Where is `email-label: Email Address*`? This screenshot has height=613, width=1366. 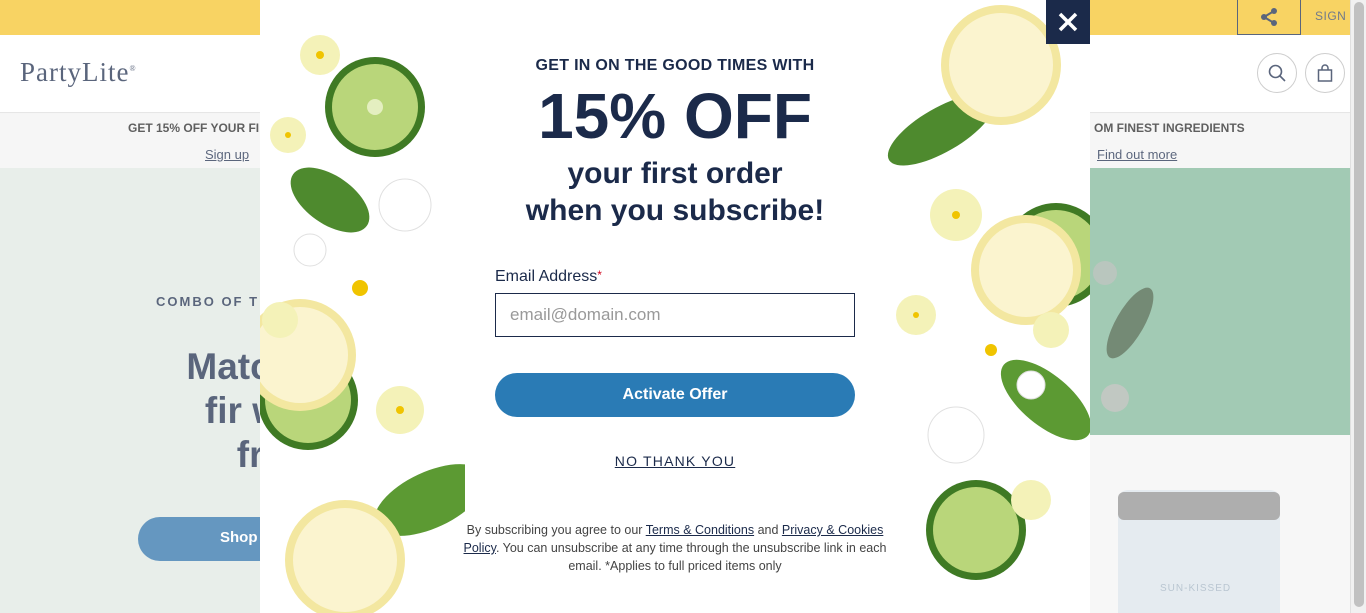 email-label: Email Address* is located at coordinates (548, 276).